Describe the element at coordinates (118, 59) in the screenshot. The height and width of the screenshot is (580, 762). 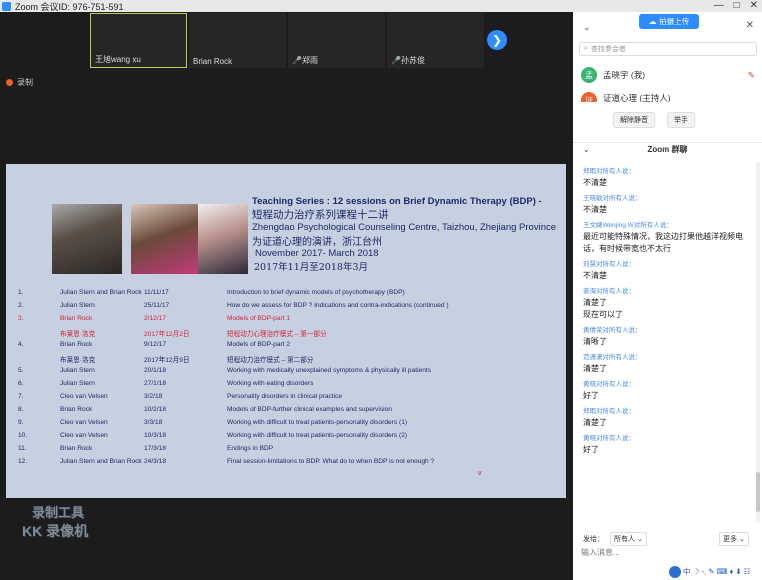
I see `thumb-name: 王旭wang xu` at that location.